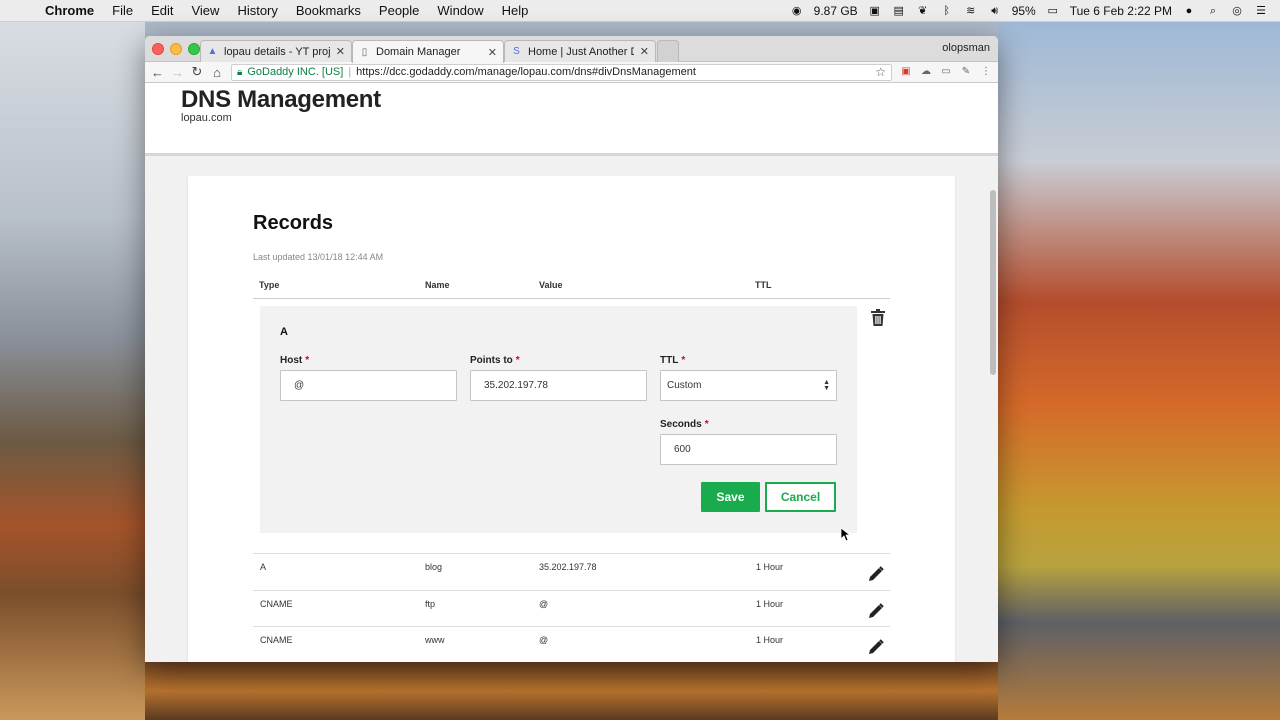 The height and width of the screenshot is (720, 1280). I want to click on minimize-window-button, so click(176, 49).